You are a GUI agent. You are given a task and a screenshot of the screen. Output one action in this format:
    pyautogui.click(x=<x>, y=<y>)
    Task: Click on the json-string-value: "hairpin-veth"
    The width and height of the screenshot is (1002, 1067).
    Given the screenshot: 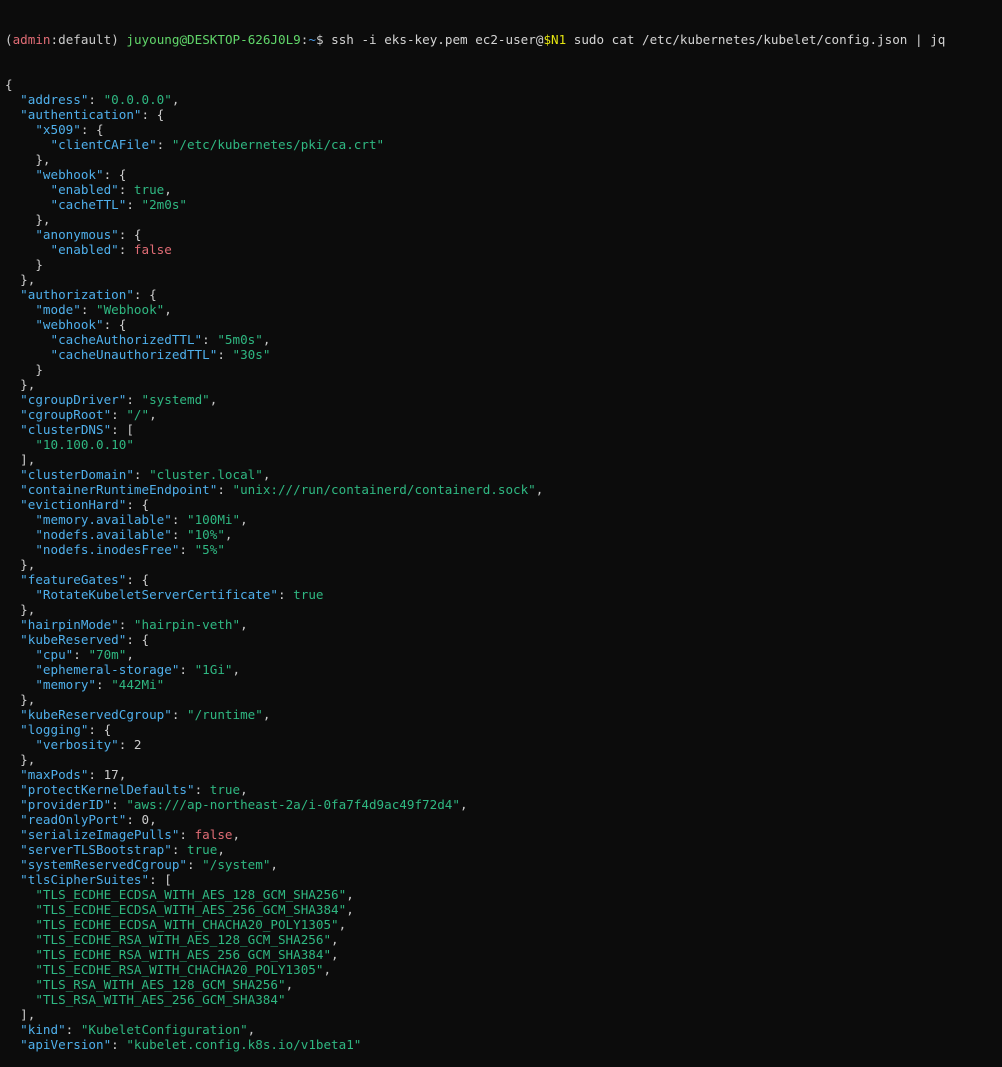 What is the action you would take?
    pyautogui.click(x=187, y=624)
    